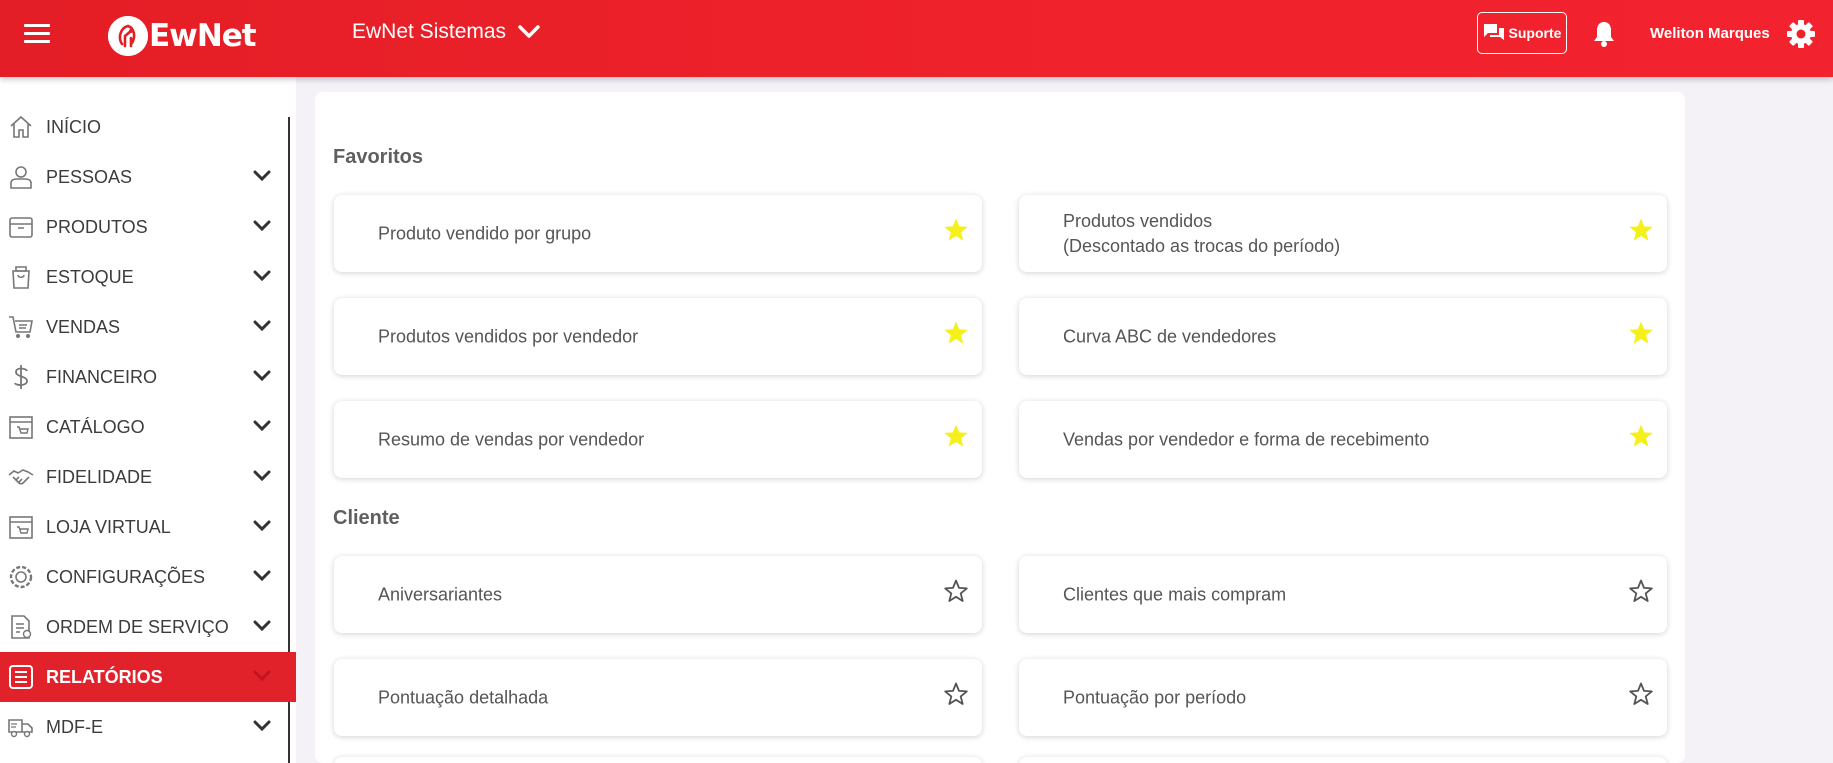 This screenshot has width=1833, height=763. Describe the element at coordinates (21, 527) in the screenshot. I see `store-icon` at that location.